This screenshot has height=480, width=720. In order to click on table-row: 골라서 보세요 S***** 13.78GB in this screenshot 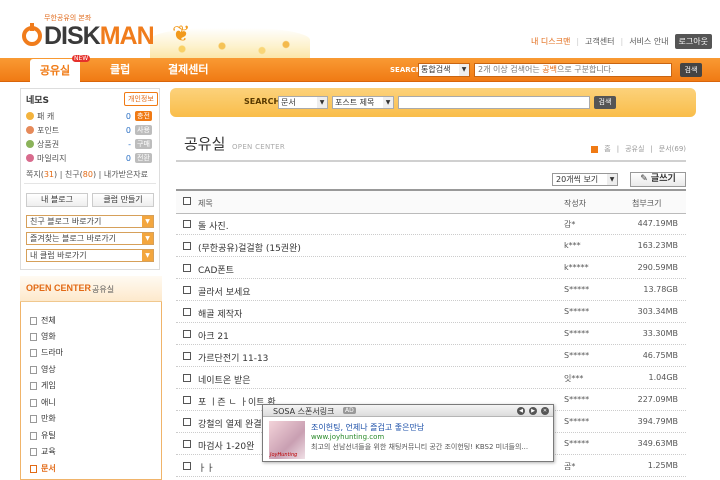, I will do `click(431, 290)`.